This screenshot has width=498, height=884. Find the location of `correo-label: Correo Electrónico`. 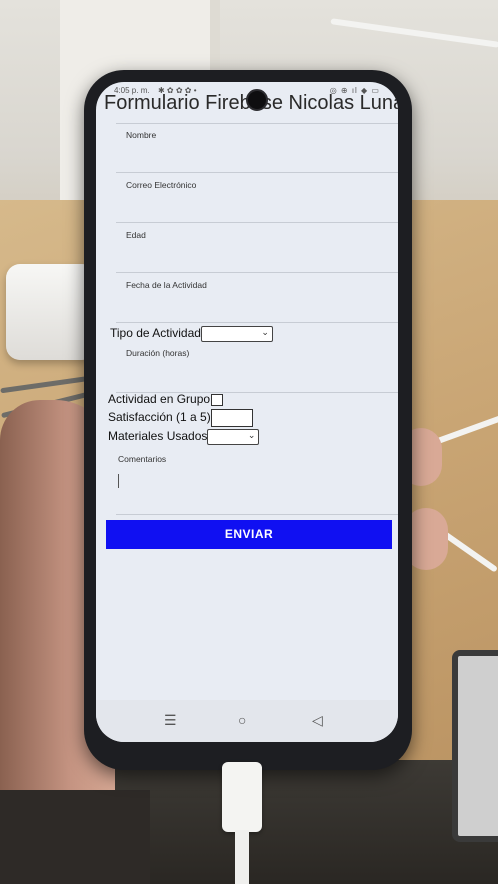

correo-label: Correo Electrónico is located at coordinates (161, 185).